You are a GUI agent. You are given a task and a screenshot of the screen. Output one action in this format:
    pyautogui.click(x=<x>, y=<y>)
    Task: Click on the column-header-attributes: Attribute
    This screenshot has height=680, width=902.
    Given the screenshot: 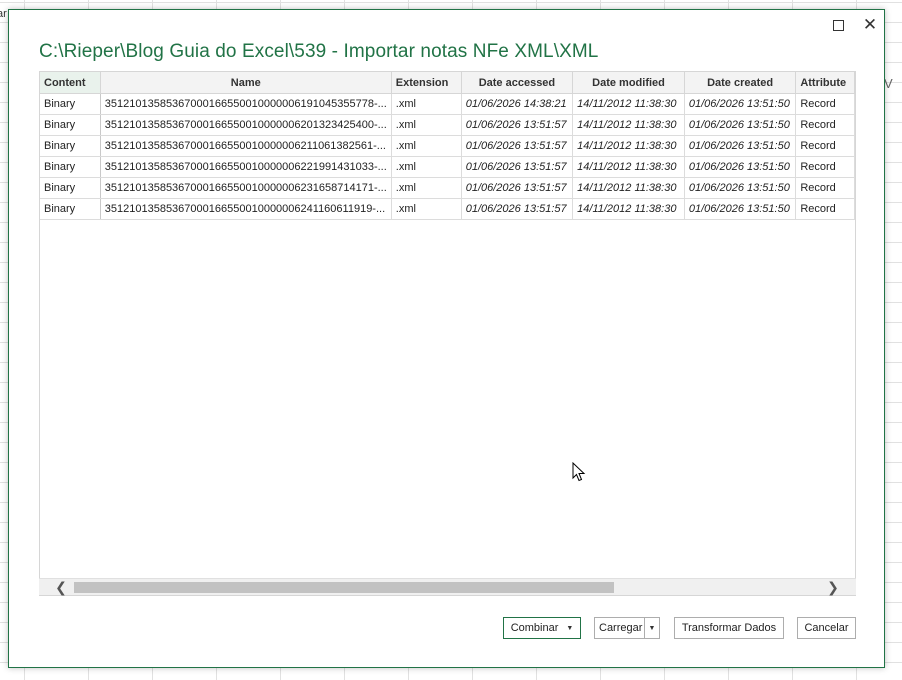 What is the action you would take?
    pyautogui.click(x=825, y=83)
    